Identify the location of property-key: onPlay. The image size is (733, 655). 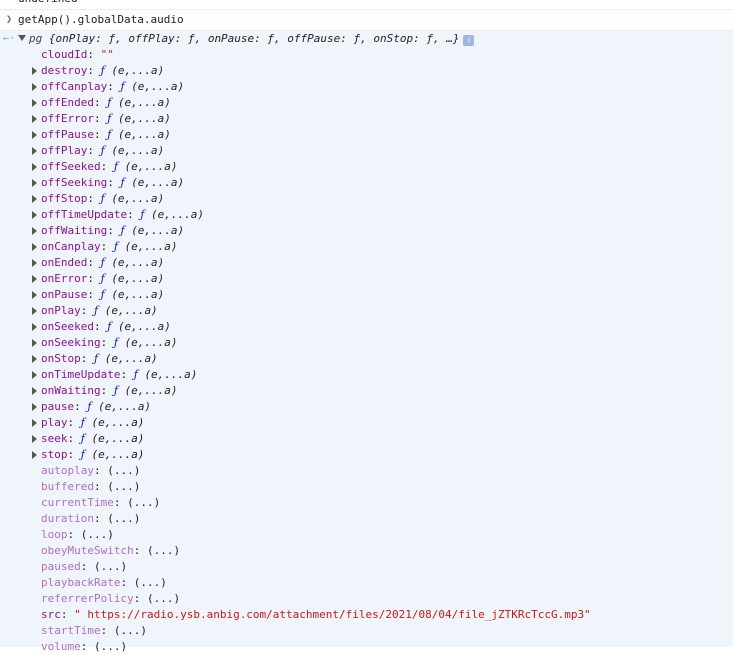
(61, 310).